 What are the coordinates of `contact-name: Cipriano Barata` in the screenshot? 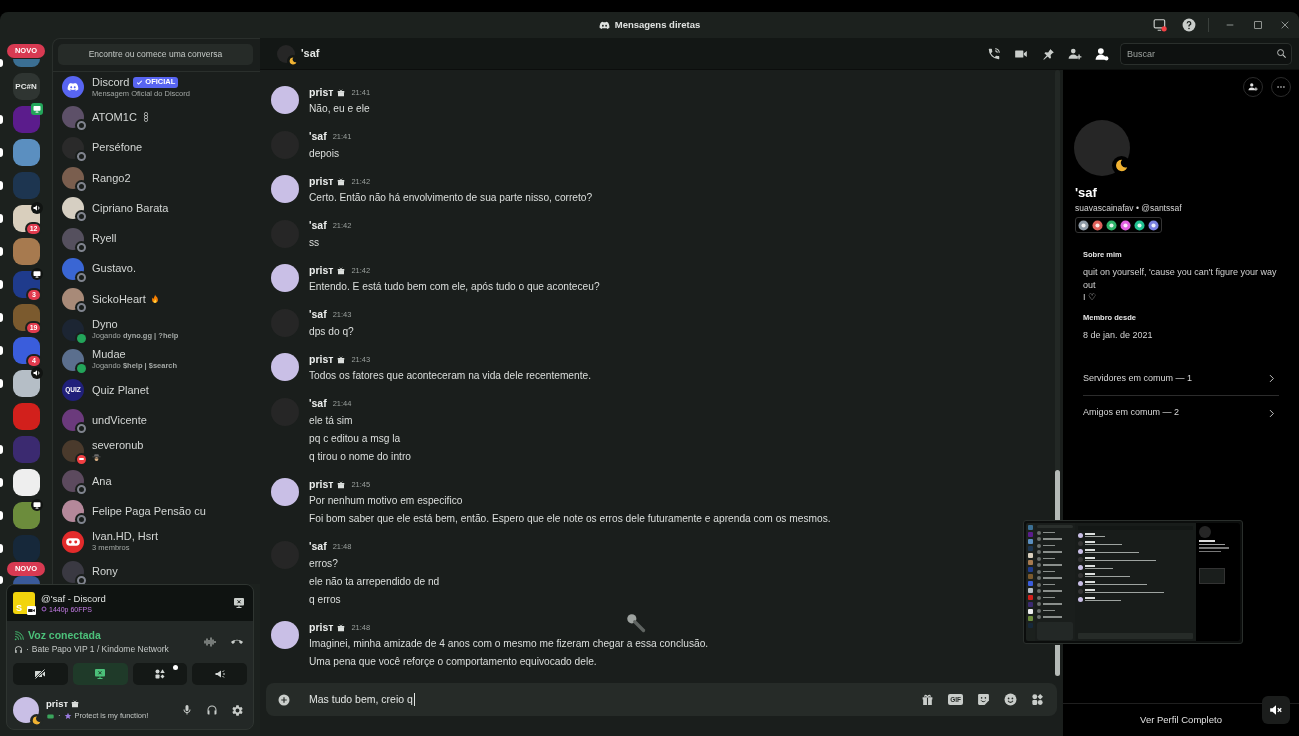 It's located at (130, 208).